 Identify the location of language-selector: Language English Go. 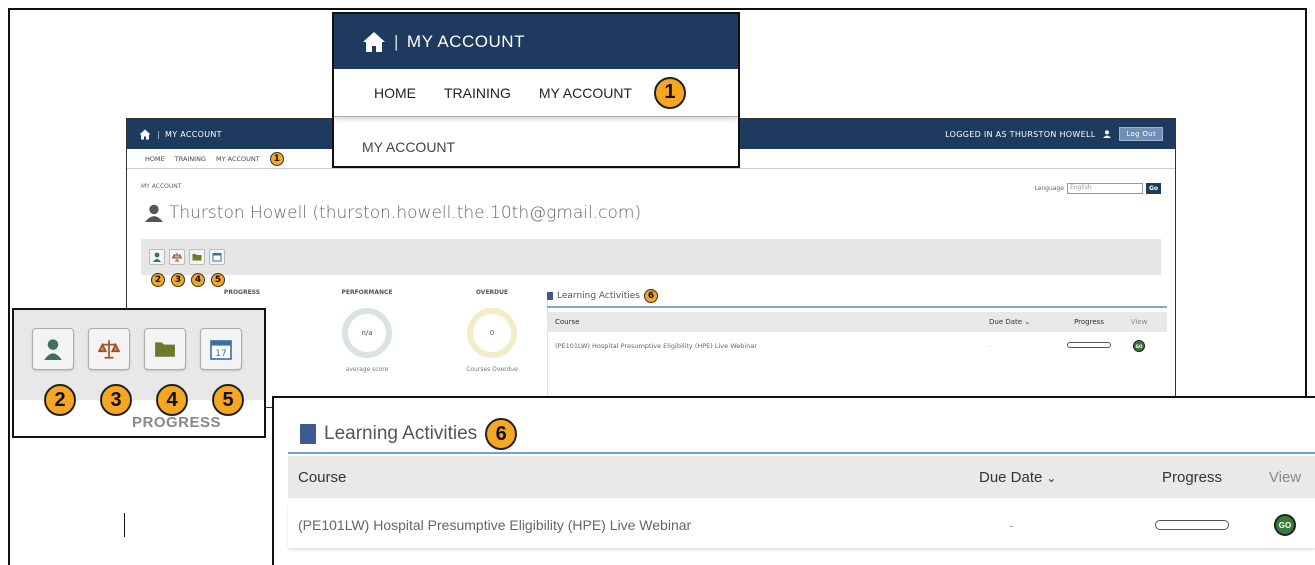
(1097, 188).